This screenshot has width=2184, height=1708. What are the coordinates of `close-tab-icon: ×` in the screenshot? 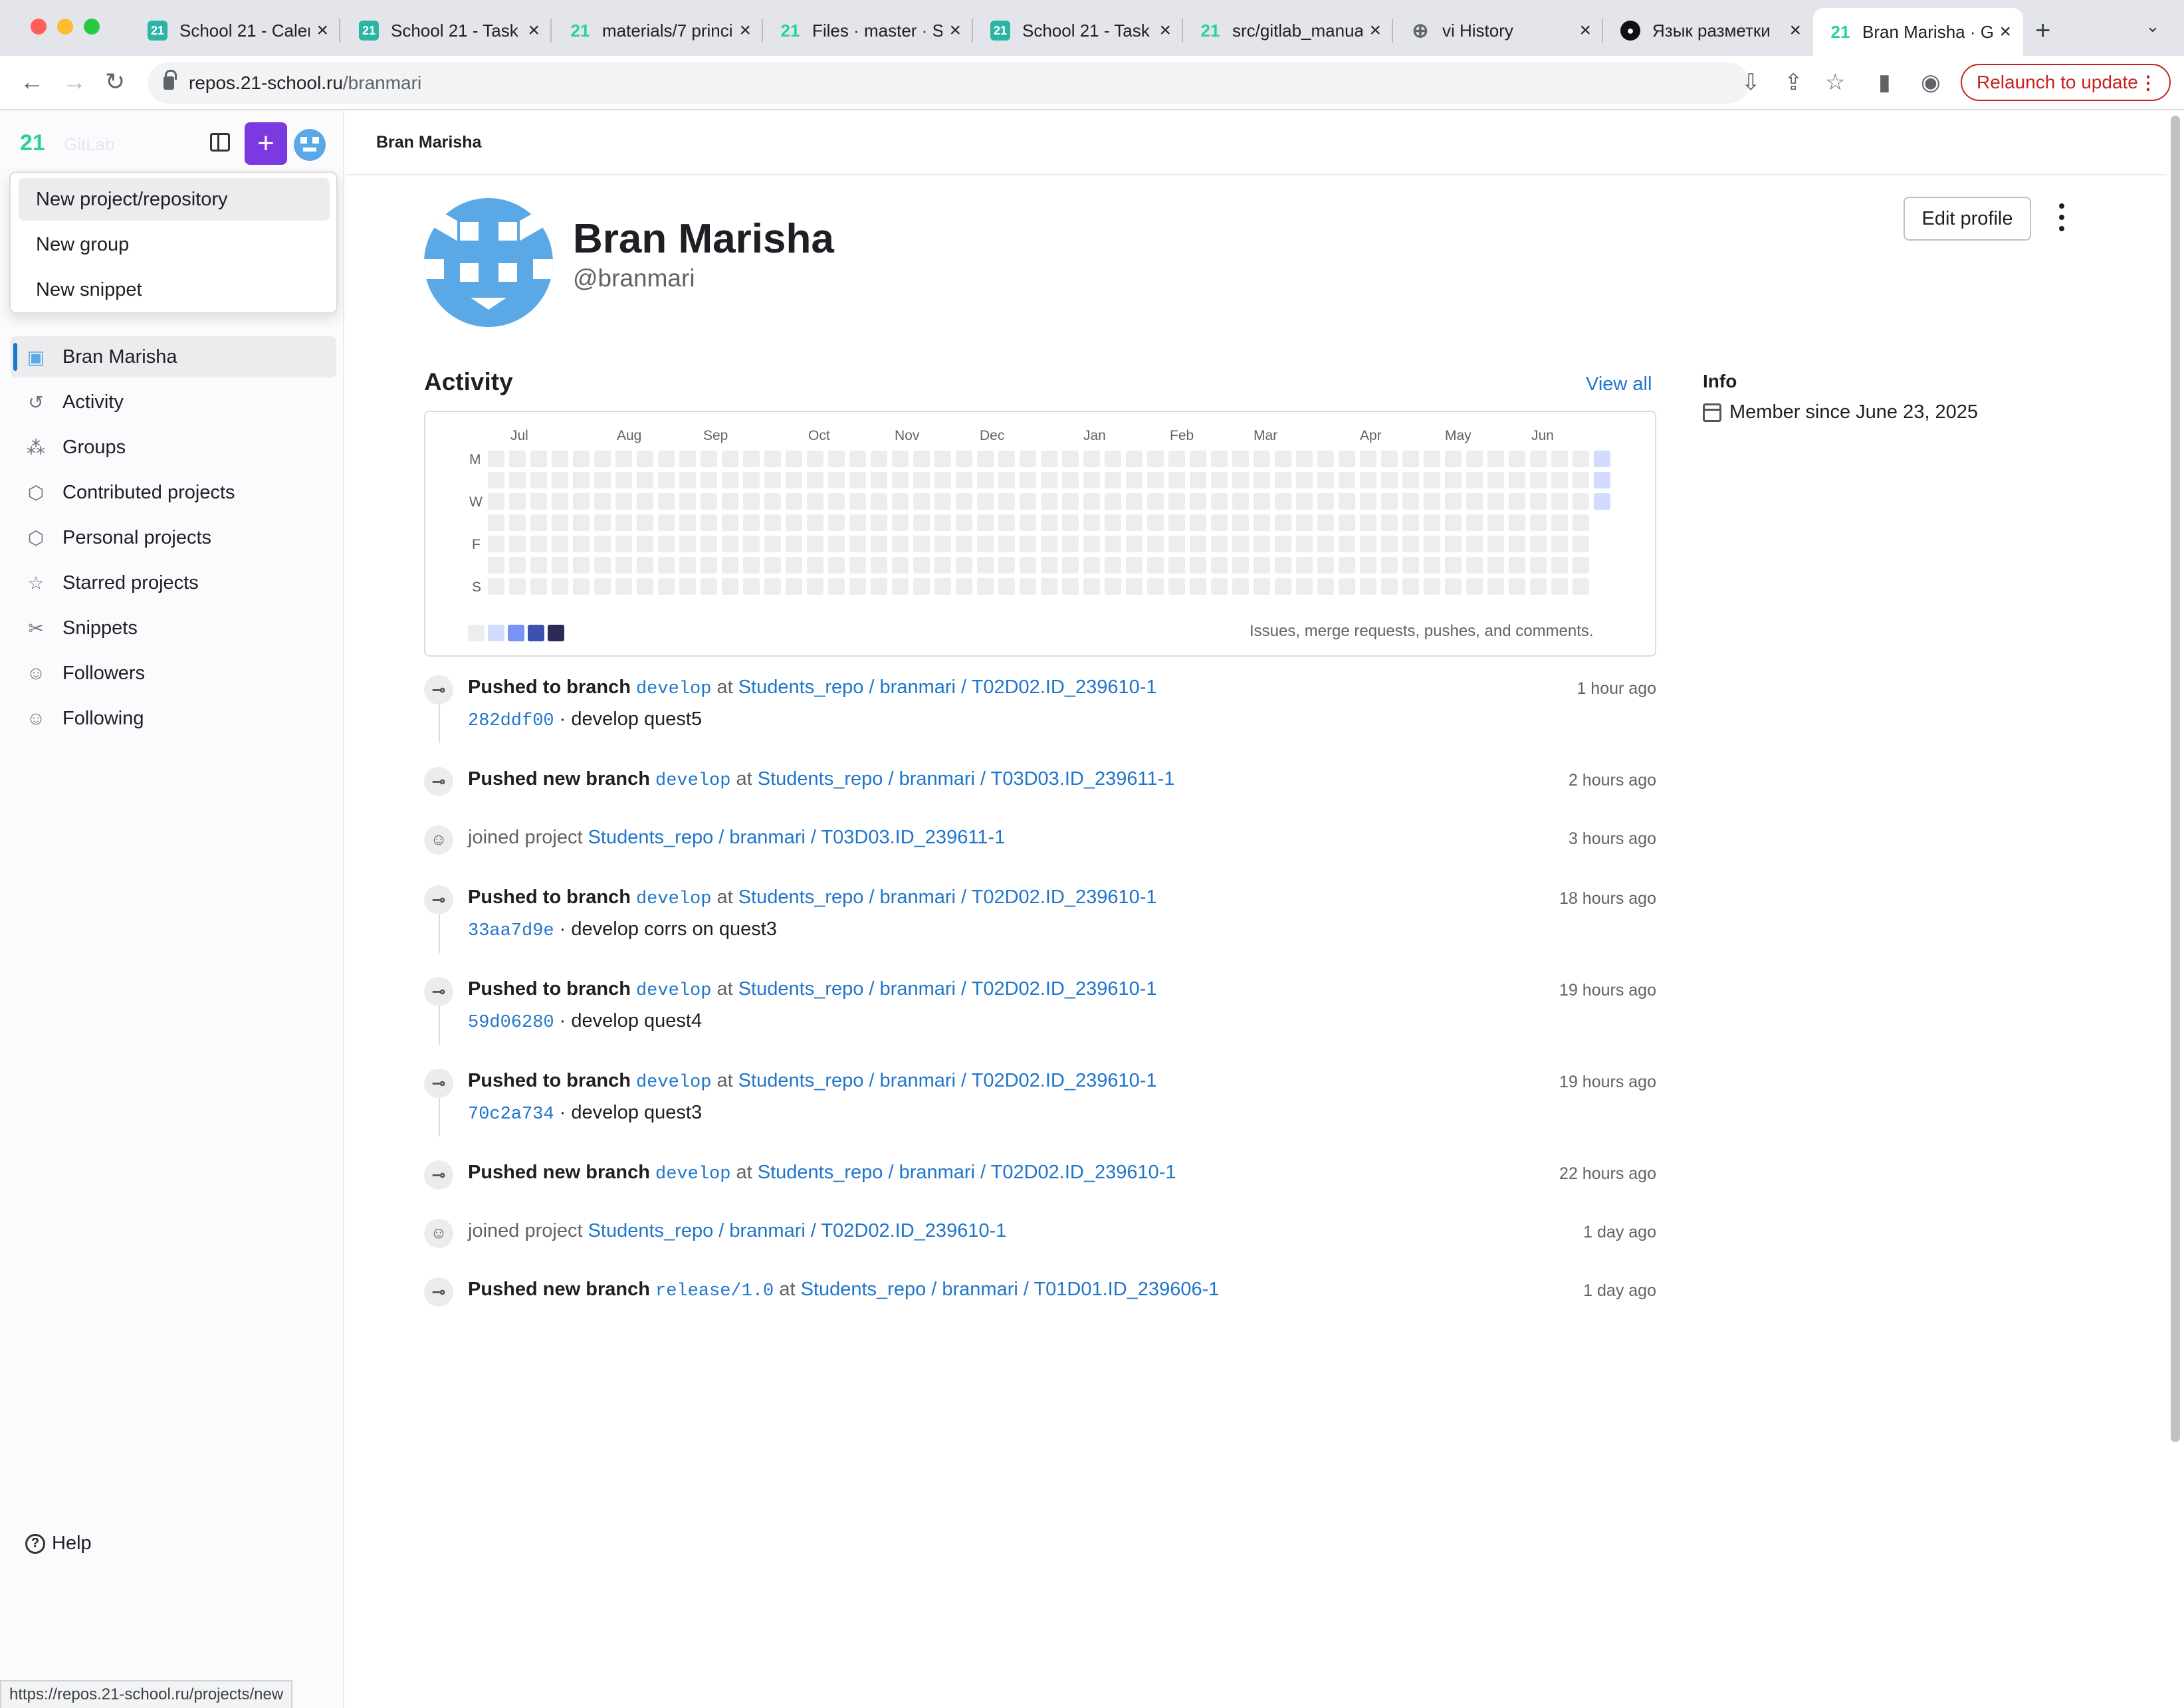 It's located at (534, 30).